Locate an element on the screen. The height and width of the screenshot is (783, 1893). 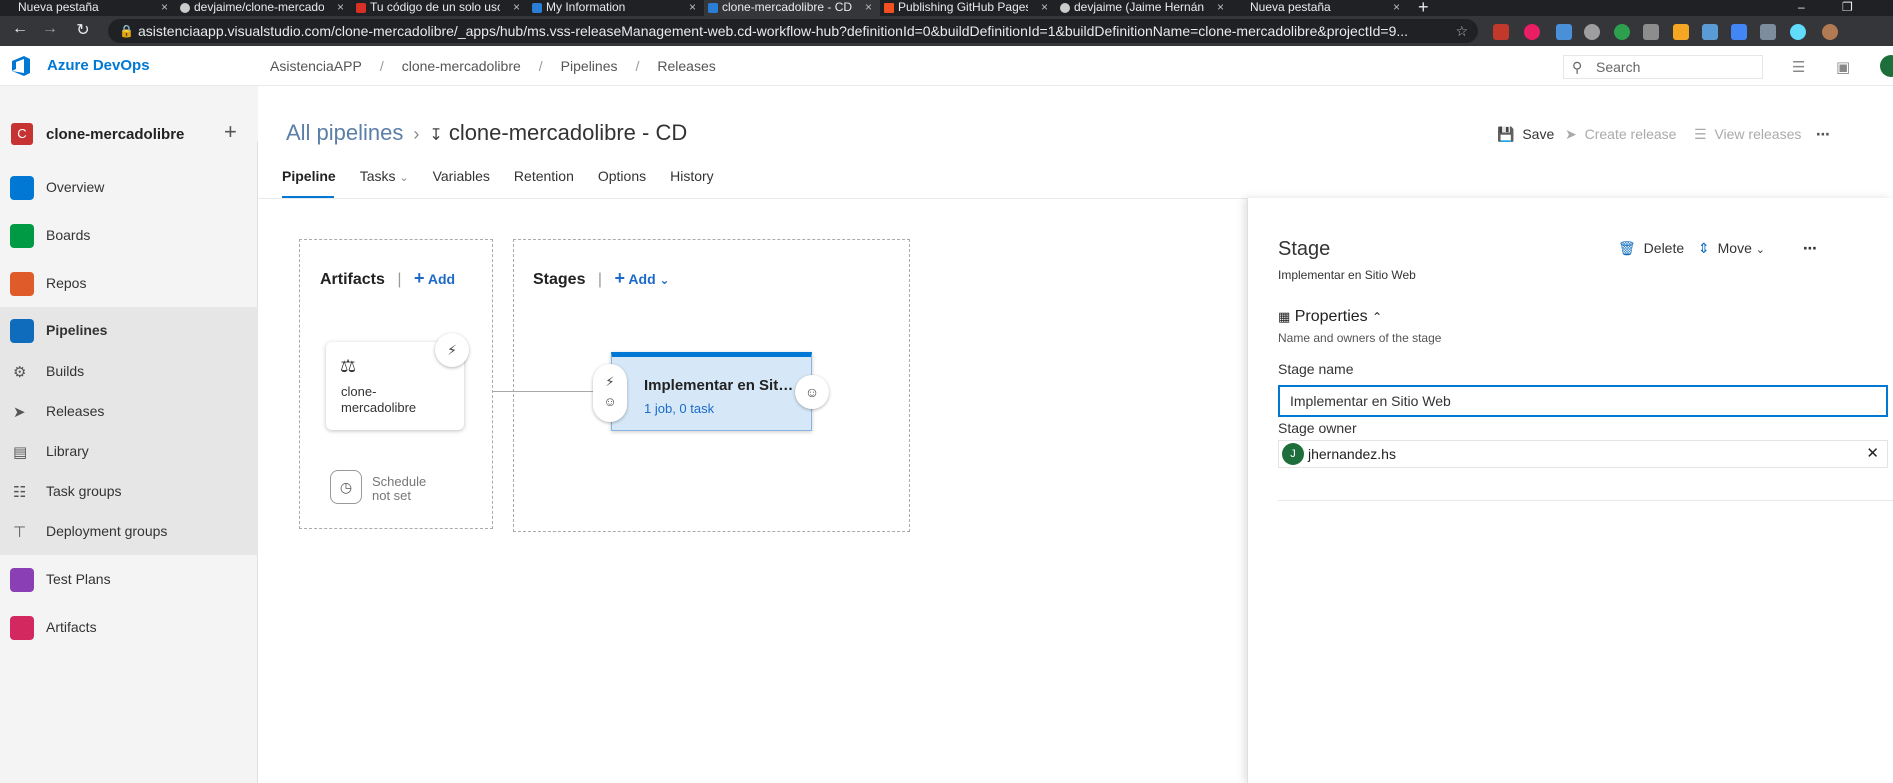
all-pipelines-link: All pipelines is located at coordinates (344, 132).